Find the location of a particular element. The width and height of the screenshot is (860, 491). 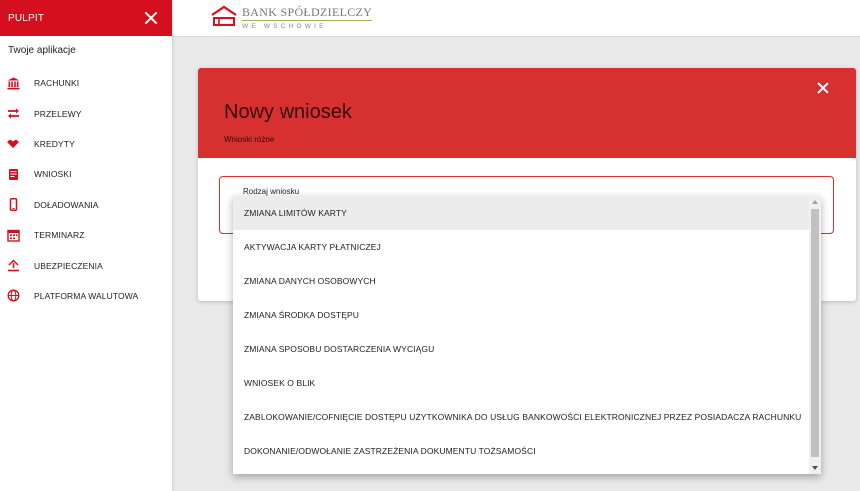

bank-logo-icon is located at coordinates (224, 16).